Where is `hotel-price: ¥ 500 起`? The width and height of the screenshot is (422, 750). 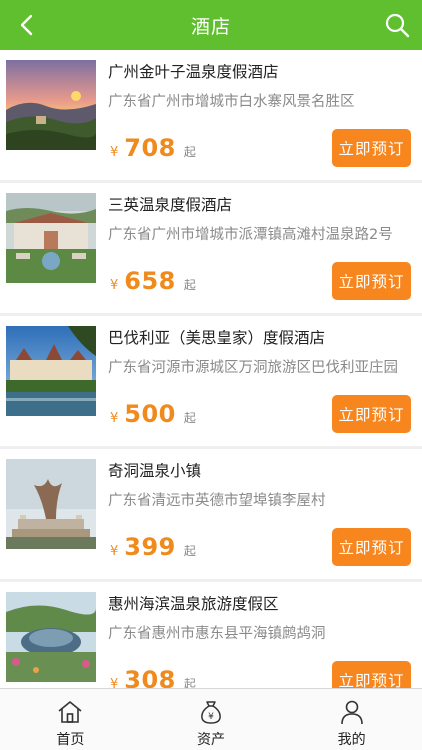
hotel-price: ¥ 500 起 is located at coordinates (153, 414).